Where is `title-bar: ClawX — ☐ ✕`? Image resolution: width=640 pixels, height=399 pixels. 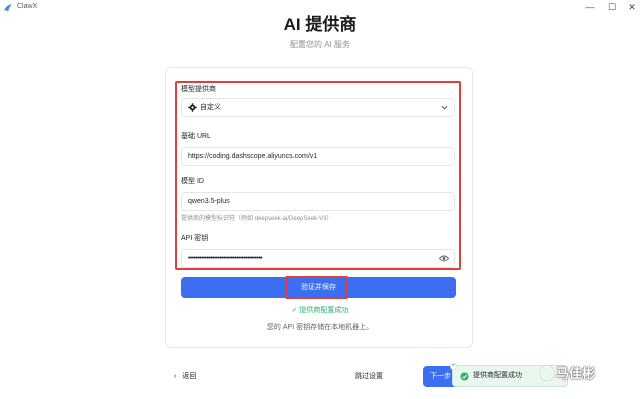
title-bar: ClawX — ☐ ✕ is located at coordinates (320, 7).